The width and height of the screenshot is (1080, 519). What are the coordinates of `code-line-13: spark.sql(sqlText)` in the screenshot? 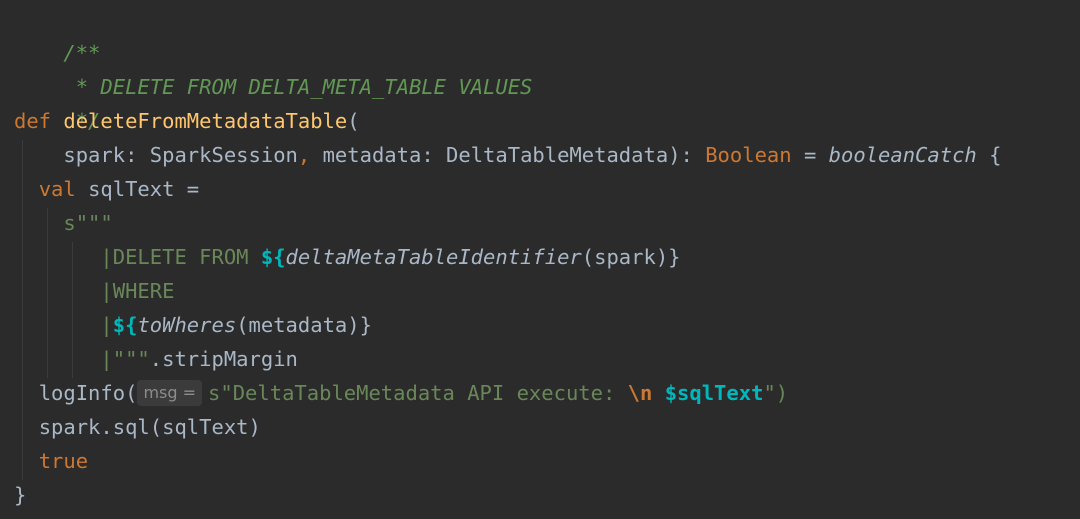 It's located at (137, 427).